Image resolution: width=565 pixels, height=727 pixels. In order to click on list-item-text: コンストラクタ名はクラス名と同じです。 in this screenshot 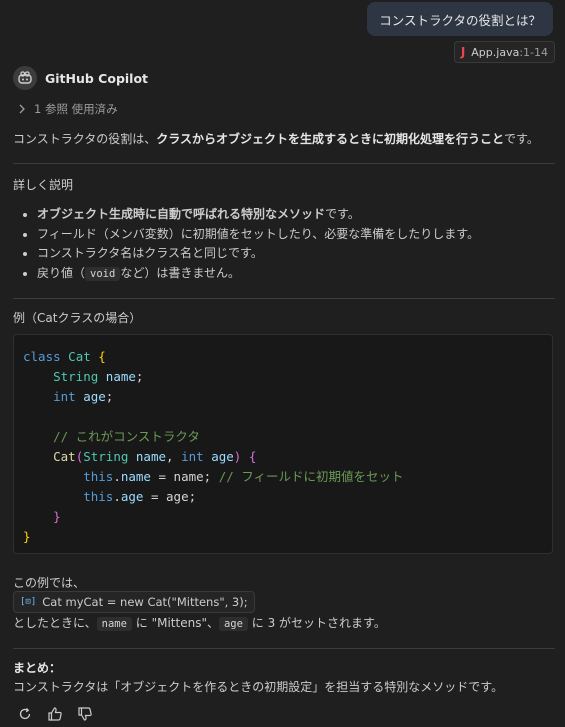, I will do `click(150, 253)`.